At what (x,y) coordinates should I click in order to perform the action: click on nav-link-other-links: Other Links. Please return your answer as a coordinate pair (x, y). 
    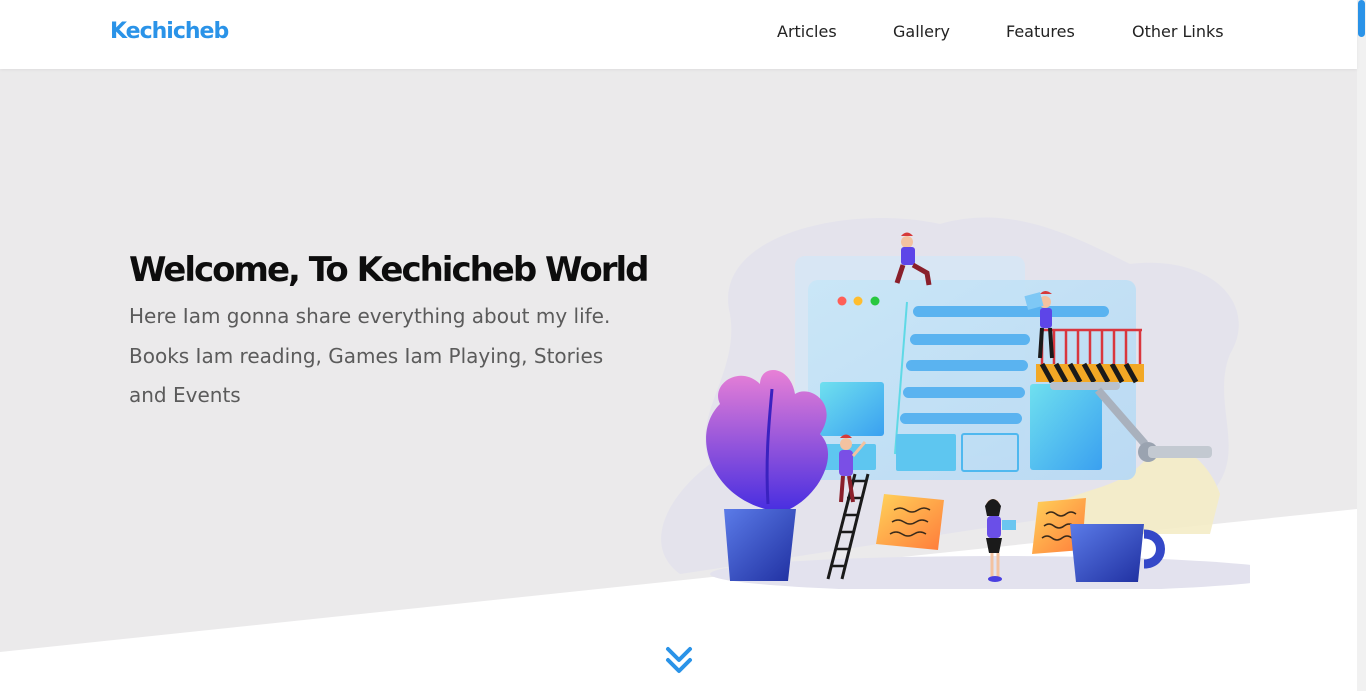
    Looking at the image, I should click on (1178, 31).